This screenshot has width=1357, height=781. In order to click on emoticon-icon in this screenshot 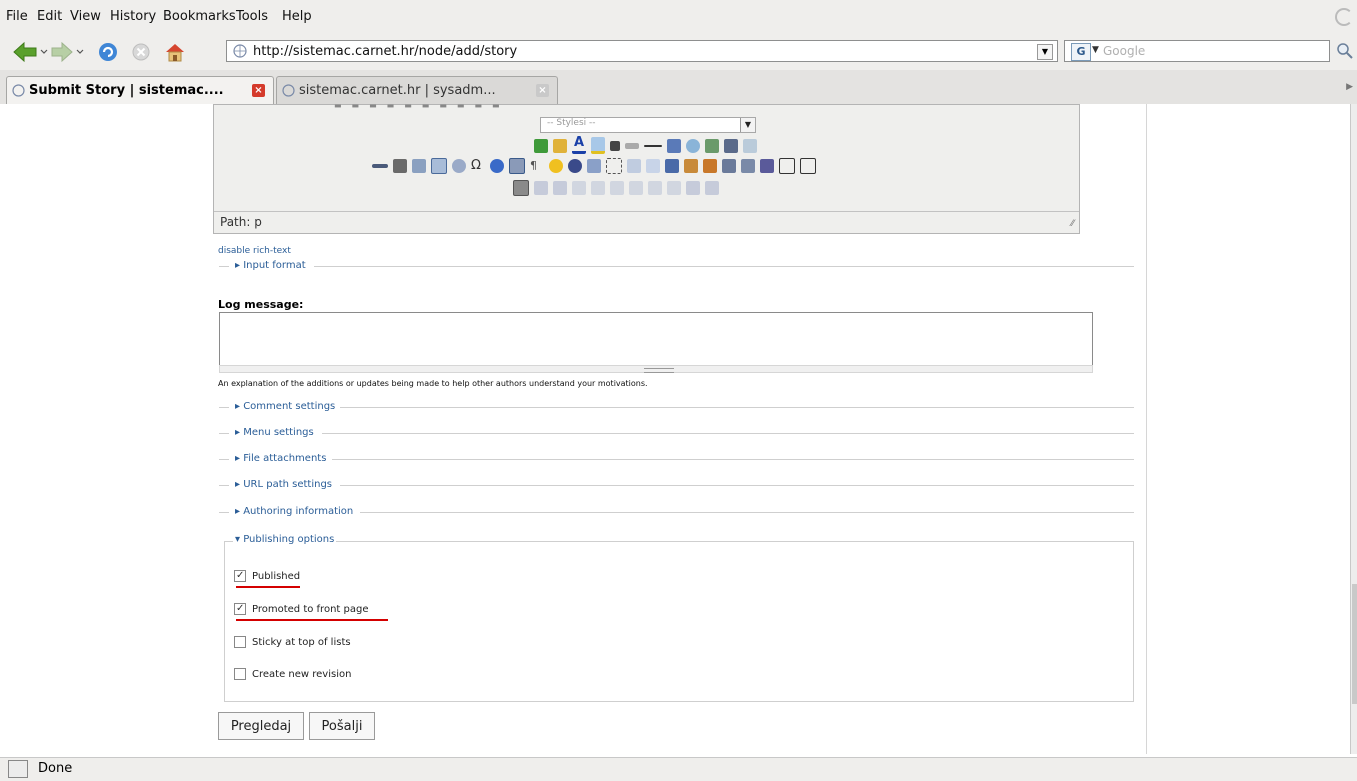, I will do `click(556, 166)`.